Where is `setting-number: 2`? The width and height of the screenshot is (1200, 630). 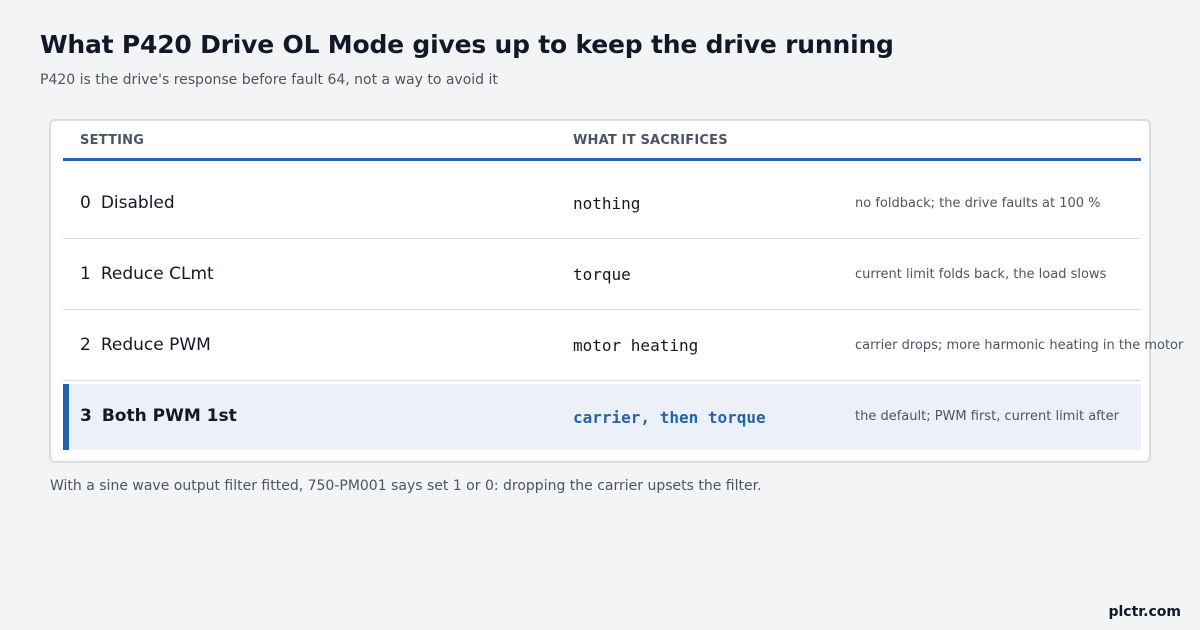 setting-number: 2 is located at coordinates (85, 345).